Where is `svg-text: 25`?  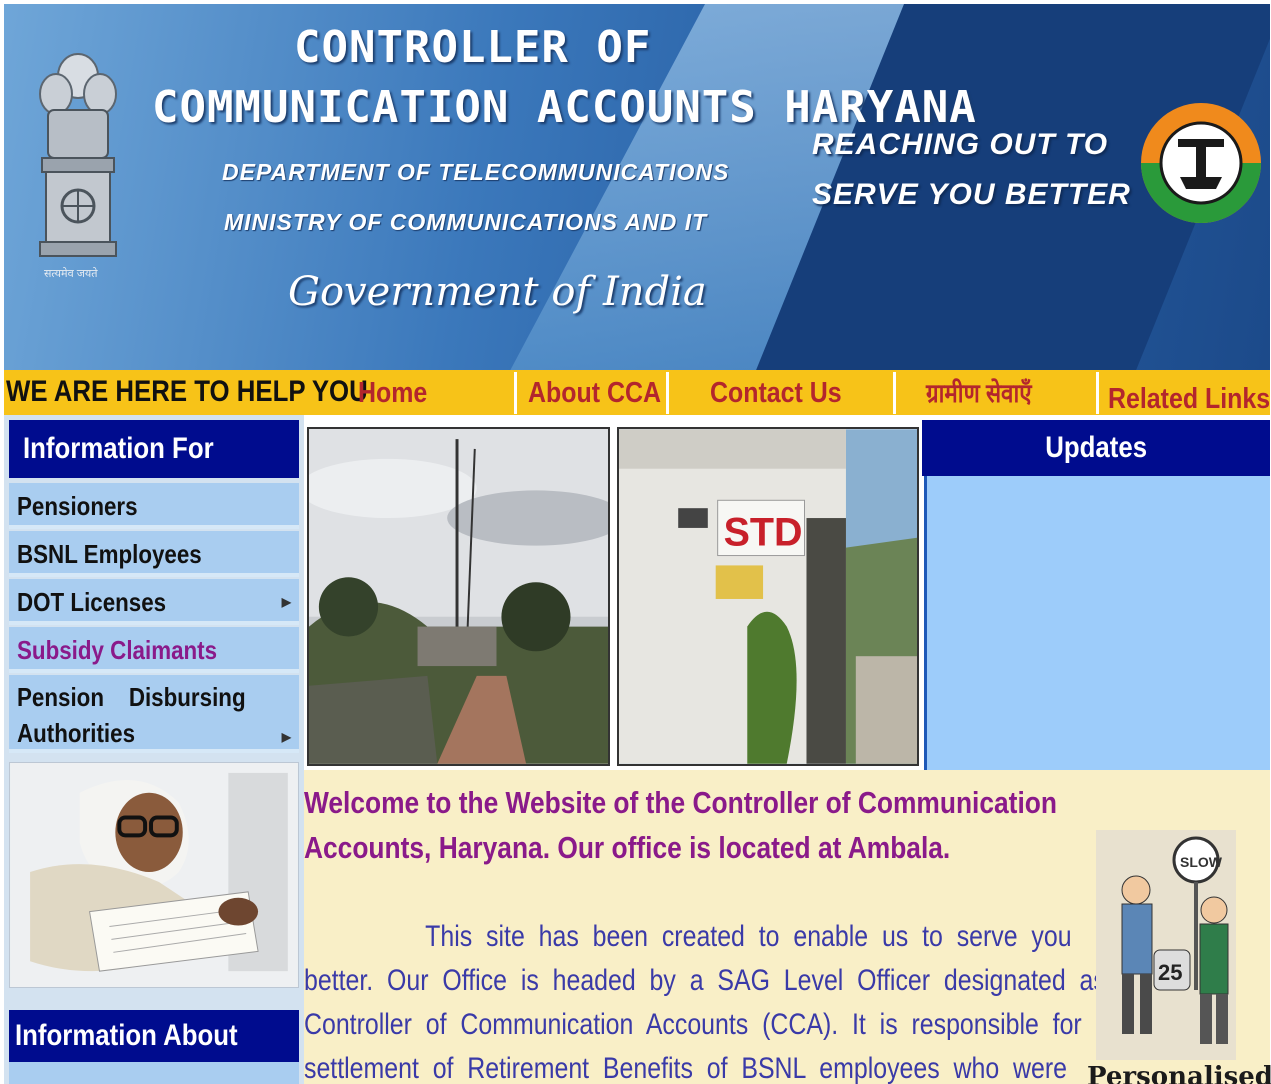
svg-text: 25 is located at coordinates (1170, 972).